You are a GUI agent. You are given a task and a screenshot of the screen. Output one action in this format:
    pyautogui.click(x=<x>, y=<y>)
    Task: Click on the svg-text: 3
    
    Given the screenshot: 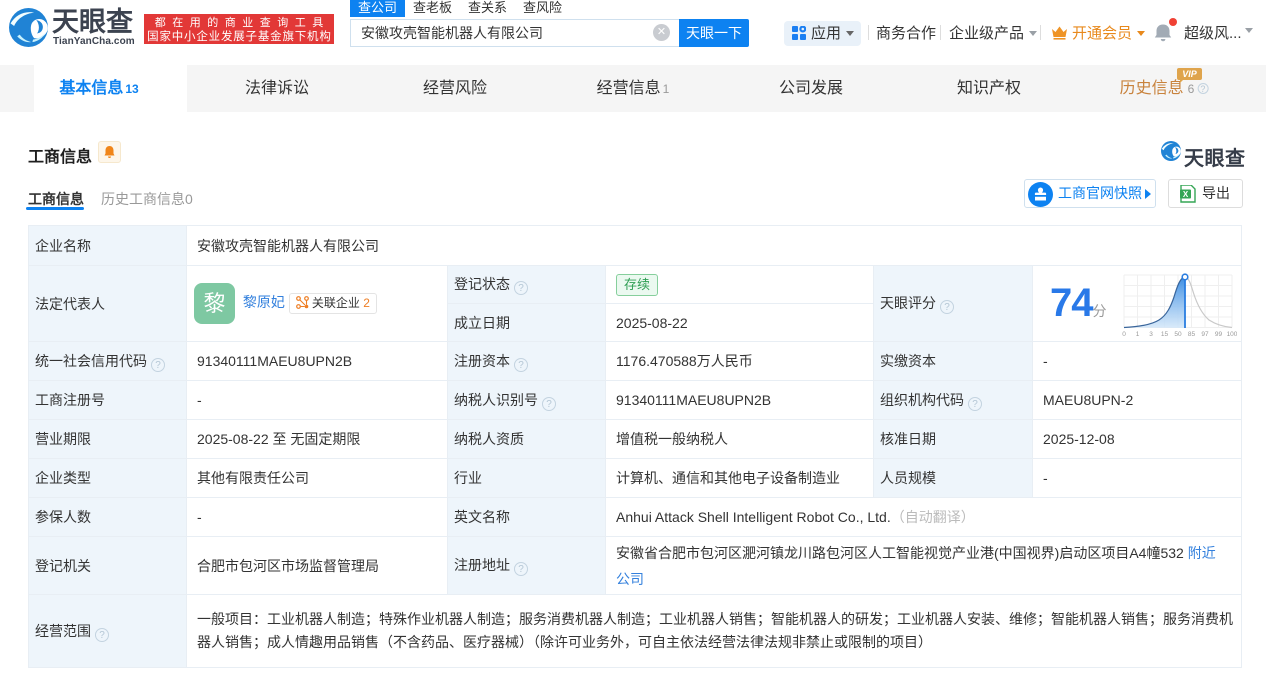 What is the action you would take?
    pyautogui.click(x=1151, y=334)
    